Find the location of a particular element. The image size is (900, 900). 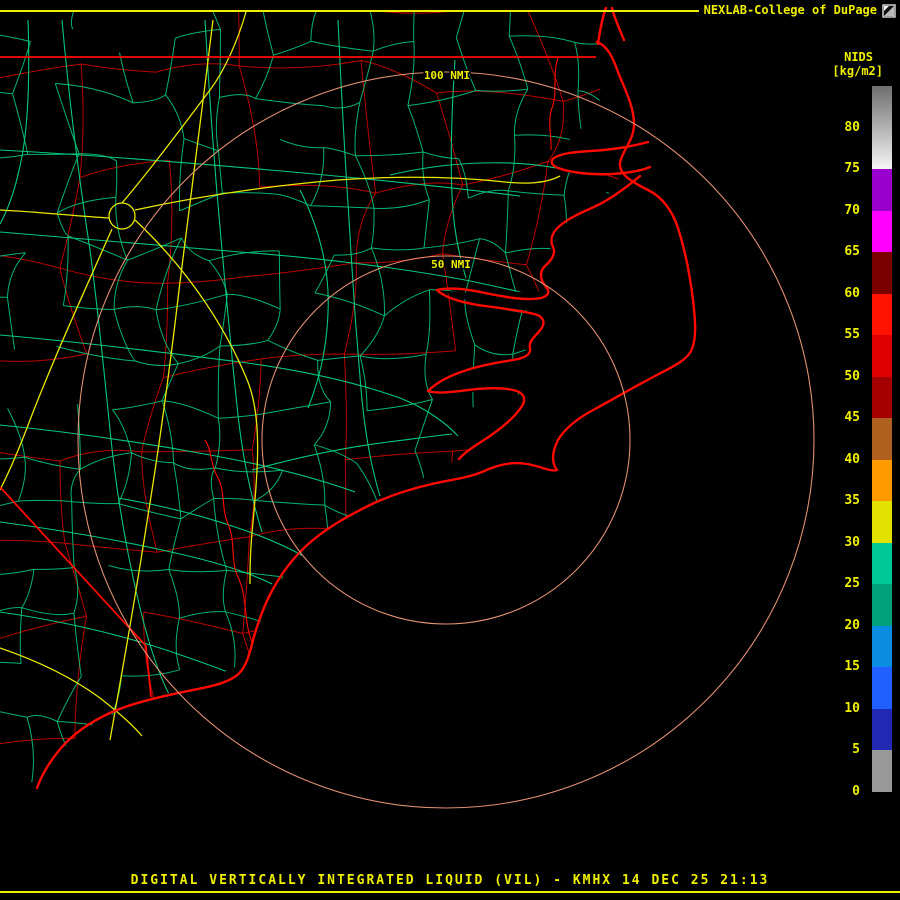

top-bar: NEXLAB-College of DuPage is located at coordinates (448, 10).